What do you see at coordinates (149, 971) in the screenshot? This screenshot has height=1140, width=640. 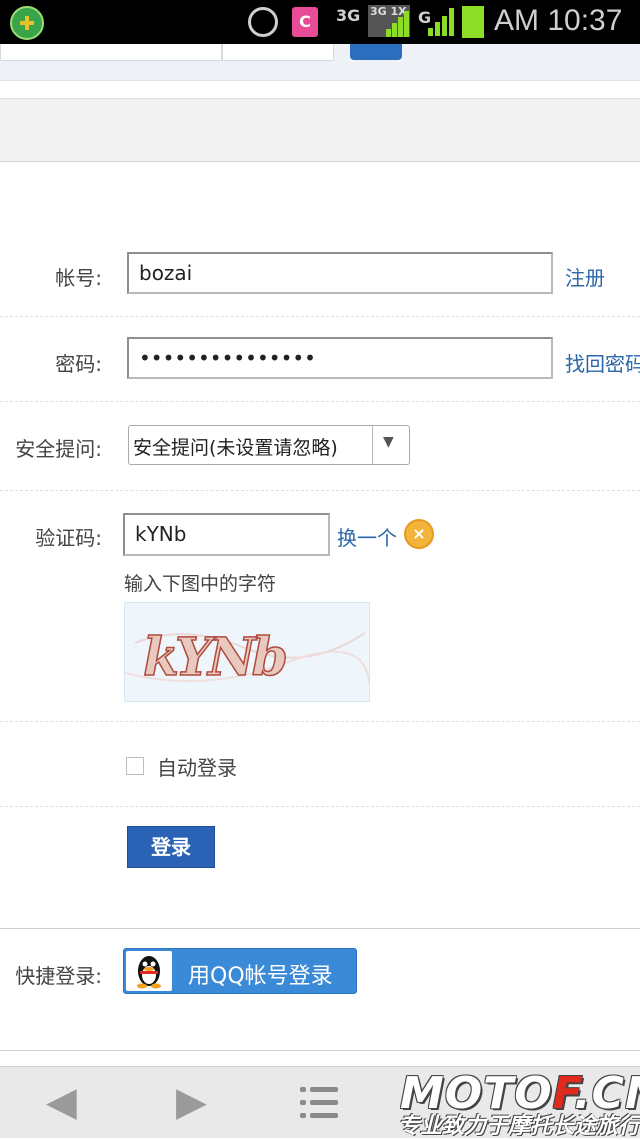 I see `qq-penguin-icon` at bounding box center [149, 971].